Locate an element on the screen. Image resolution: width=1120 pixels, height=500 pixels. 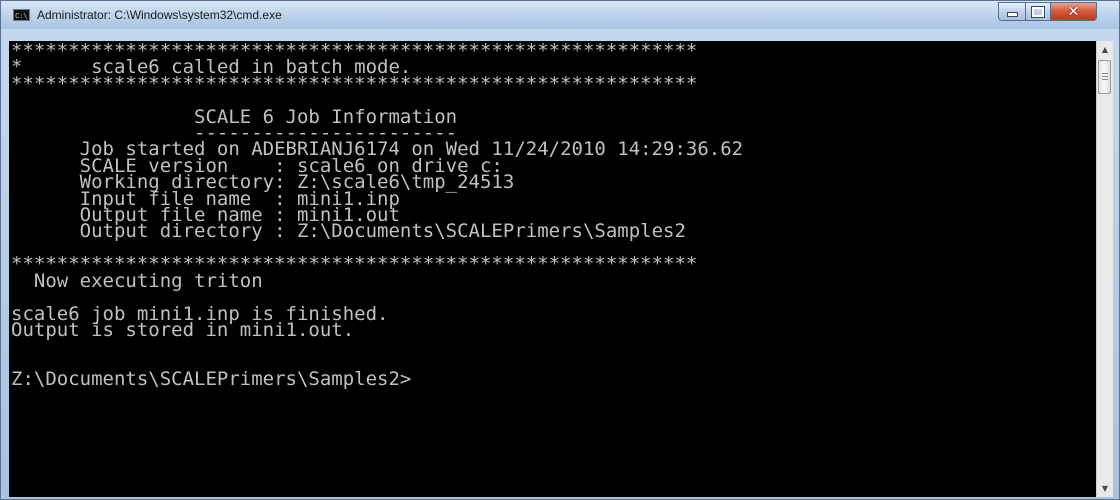
close-button: ✕ is located at coordinates (1074, 11).